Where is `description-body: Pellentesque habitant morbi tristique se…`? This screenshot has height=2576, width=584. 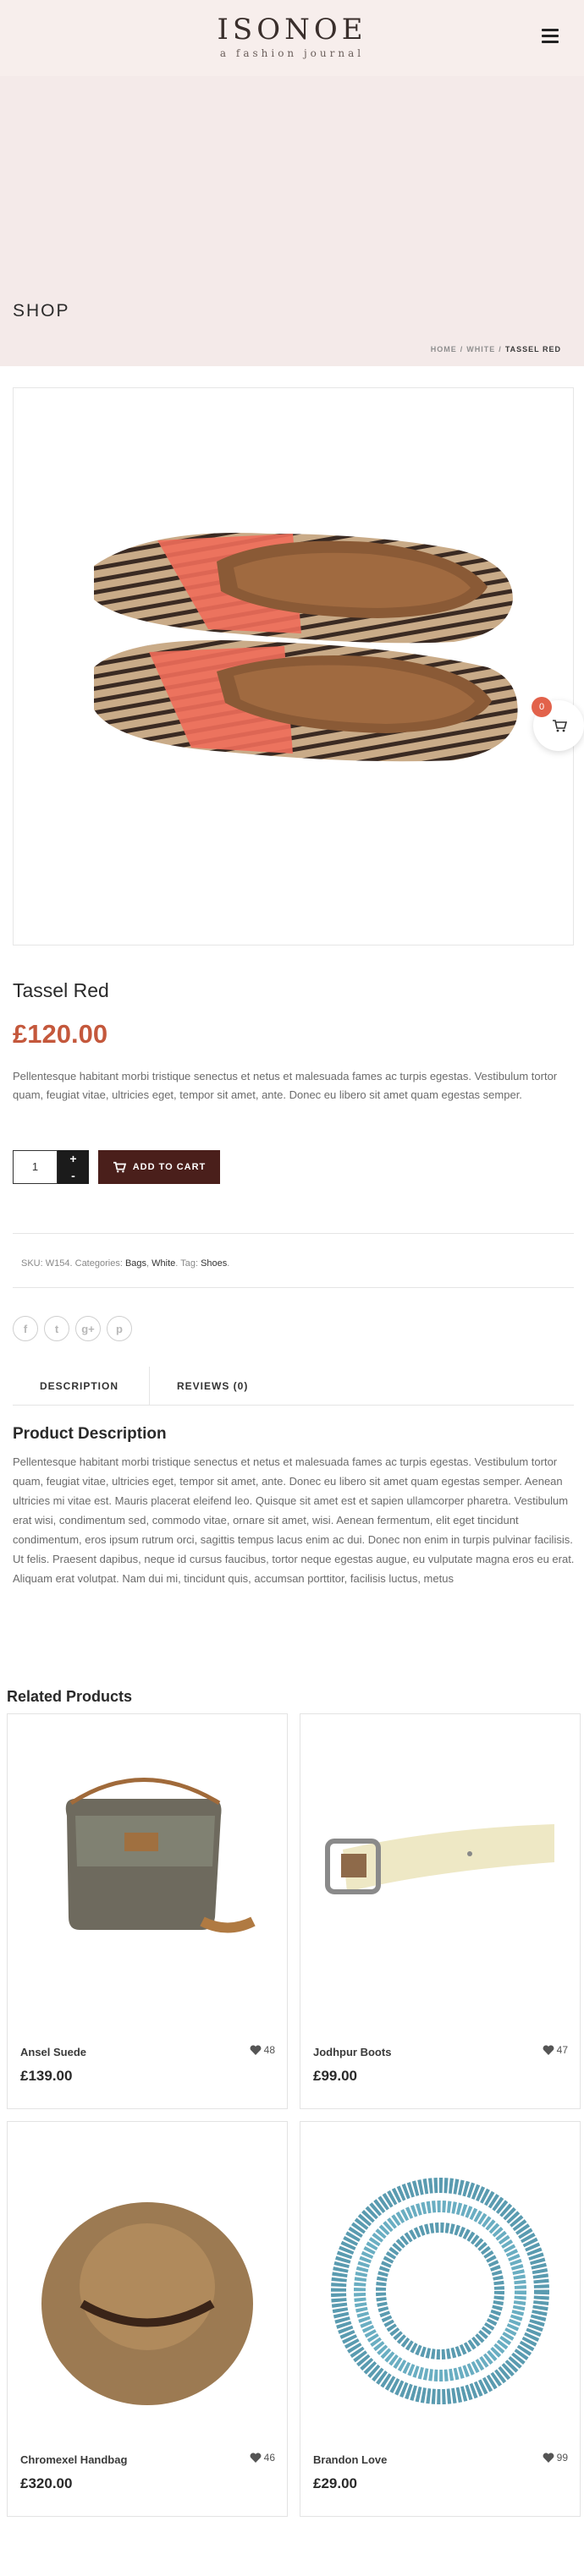 description-body: Pellentesque habitant morbi tristique se… is located at coordinates (294, 1520).